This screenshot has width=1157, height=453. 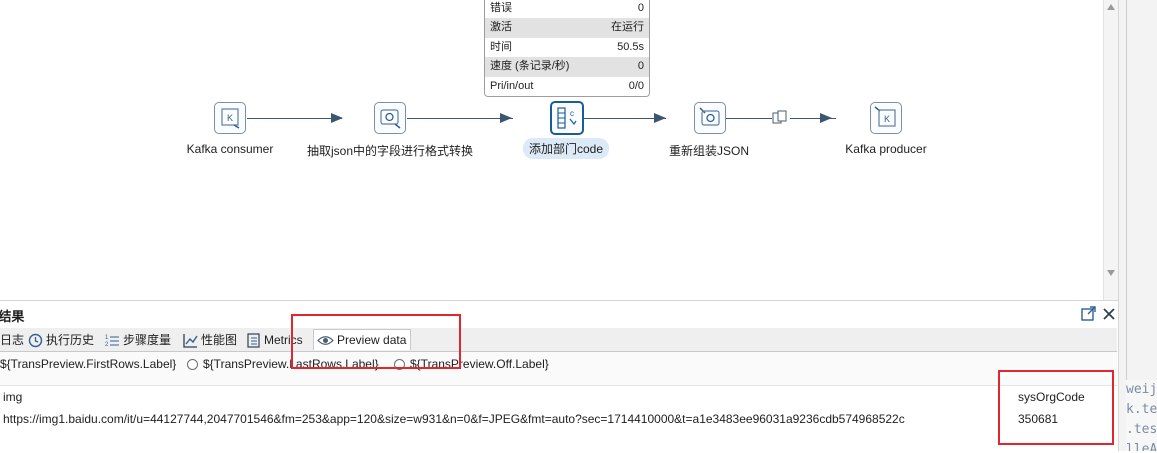 I want to click on copy-rows-icon, so click(x=779, y=117).